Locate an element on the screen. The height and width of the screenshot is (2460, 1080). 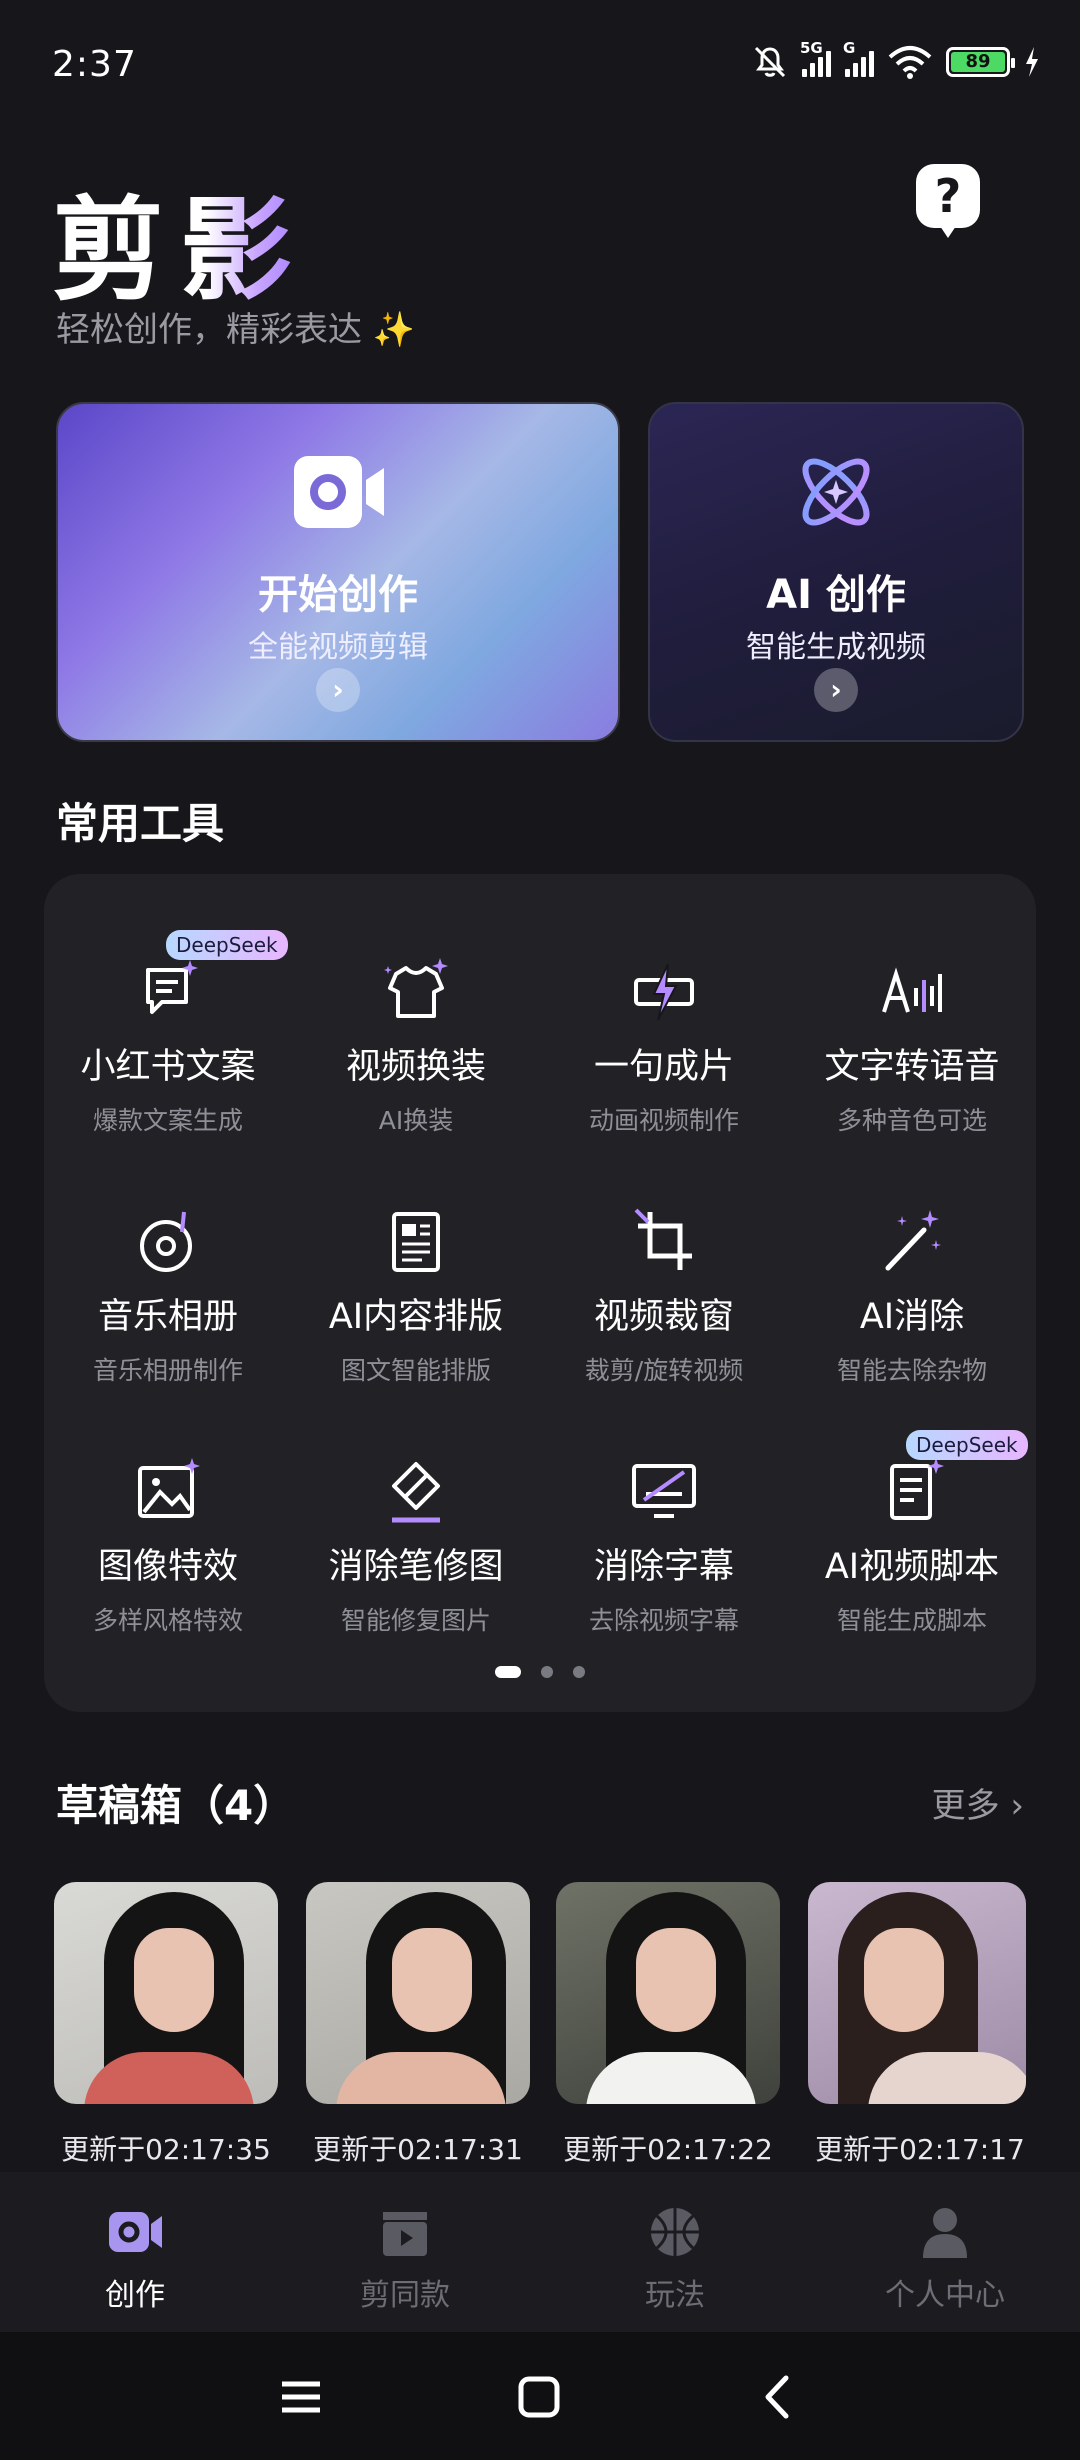
magic-wand-icon is located at coordinates (913, 1240).